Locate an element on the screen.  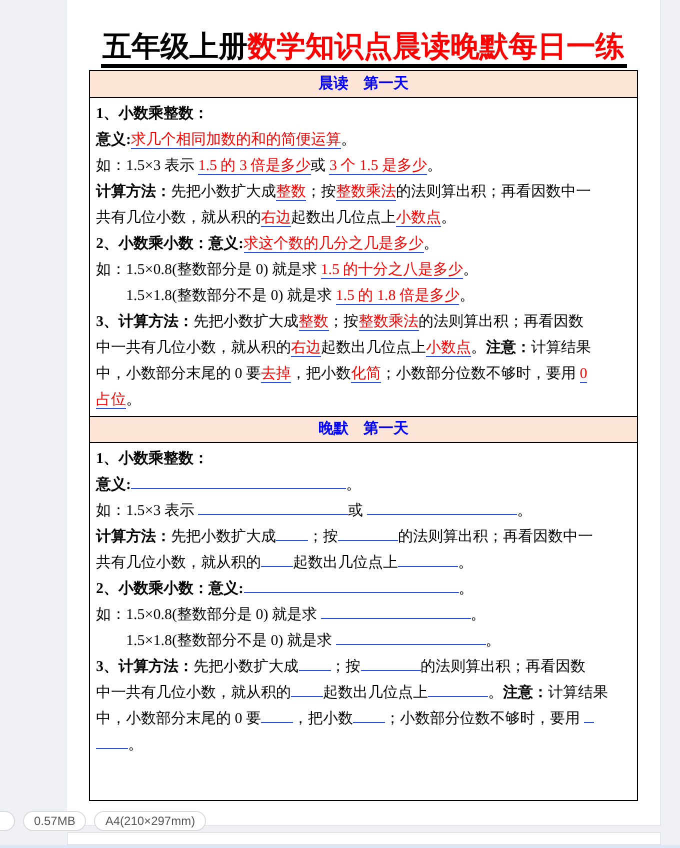
answer-text: 3 个 1.5 是多少 is located at coordinates (378, 166).